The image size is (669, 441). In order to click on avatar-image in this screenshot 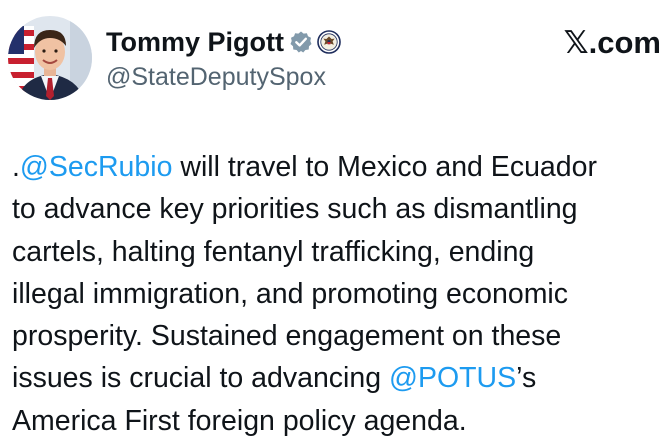, I will do `click(50, 58)`.